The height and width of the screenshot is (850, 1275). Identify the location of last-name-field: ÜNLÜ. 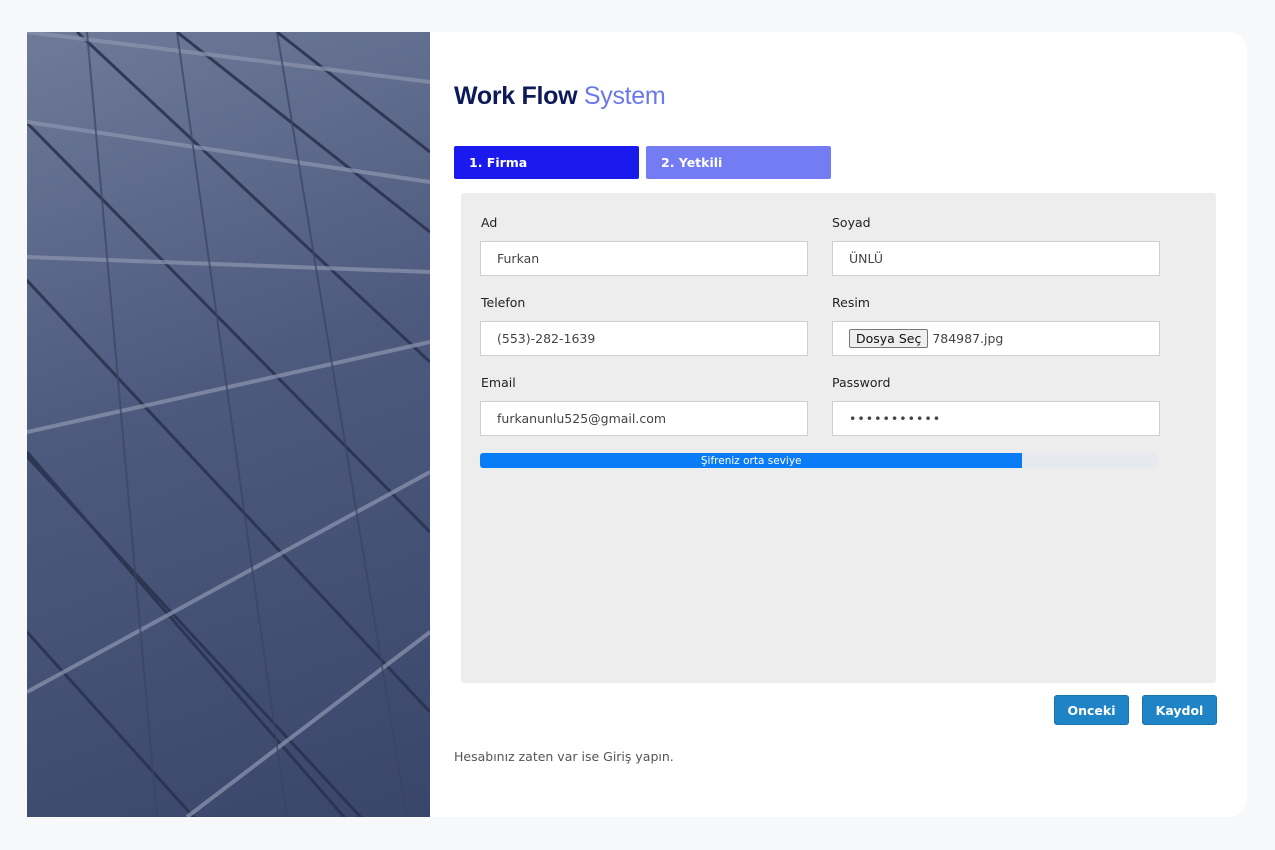
(996, 258).